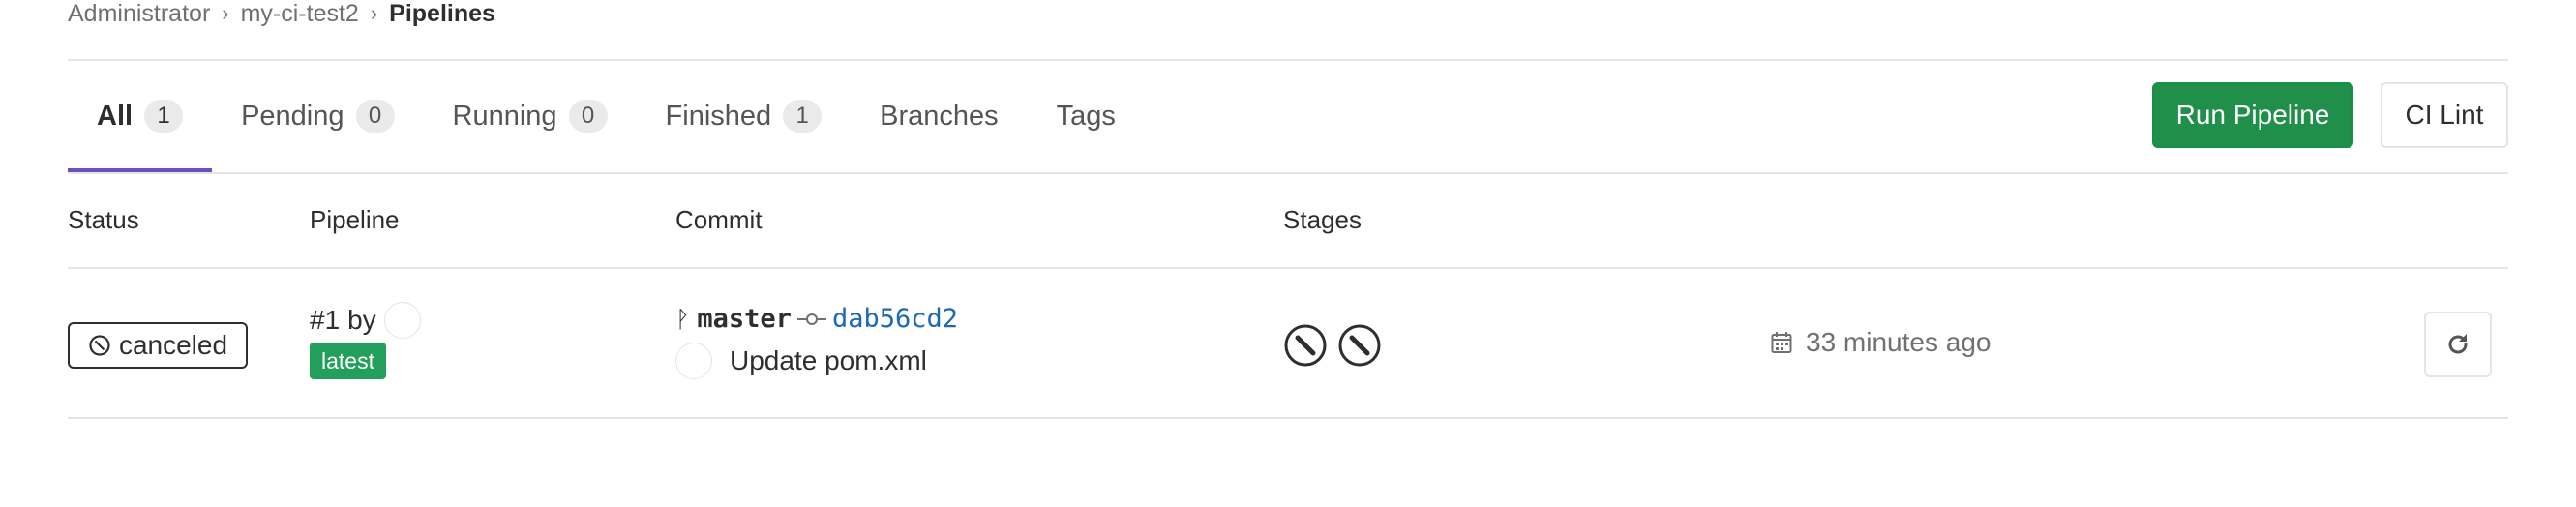 Image resolution: width=2576 pixels, height=507 pixels. I want to click on tab-finished: Finished 1, so click(744, 116).